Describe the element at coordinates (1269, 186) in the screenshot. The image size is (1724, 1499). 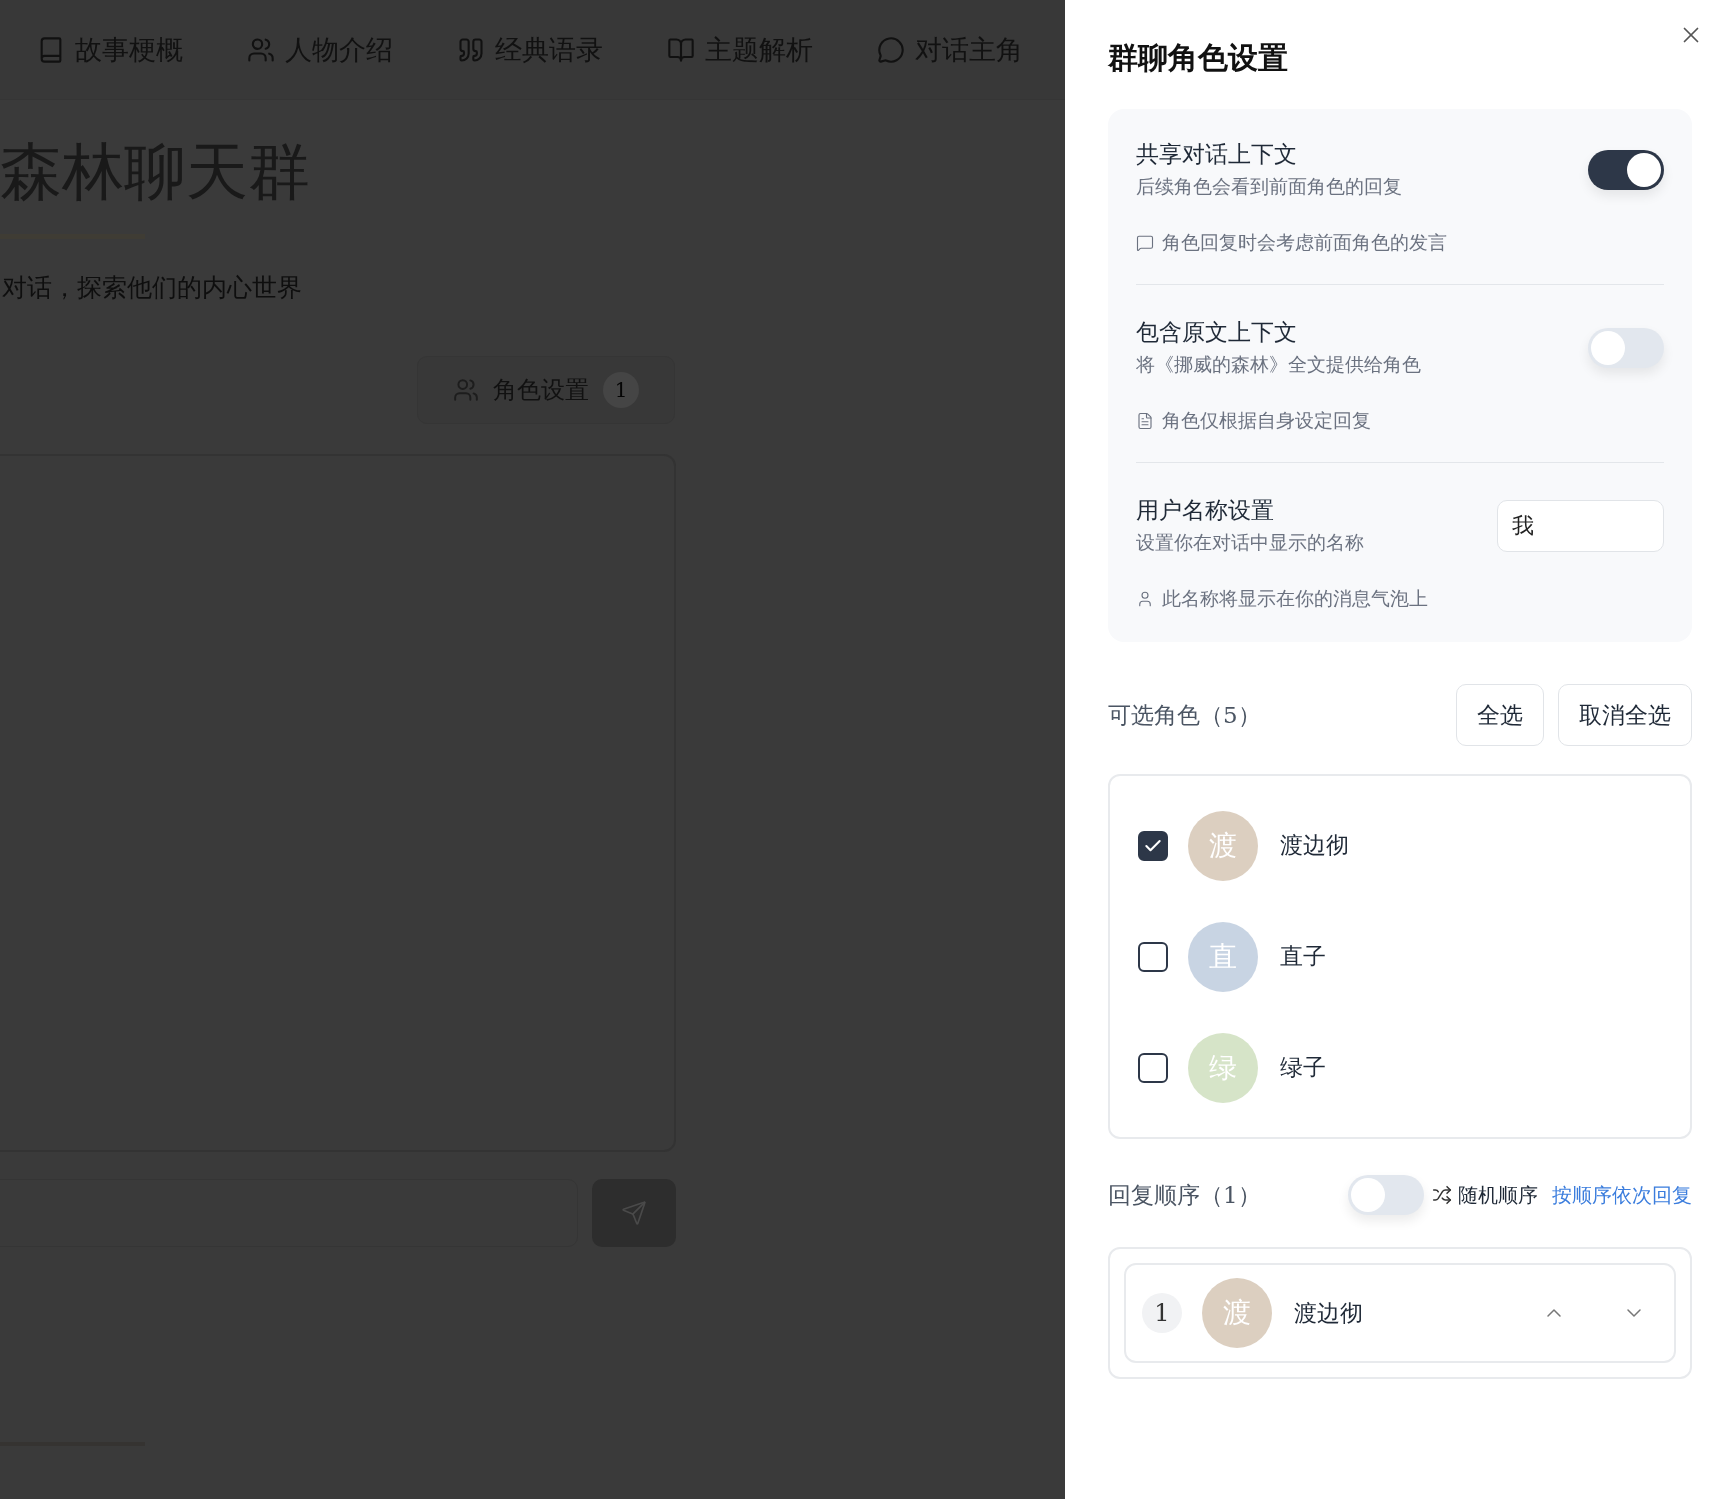
I see `setting-description: 后续角色会看到前面角色的回复` at that location.